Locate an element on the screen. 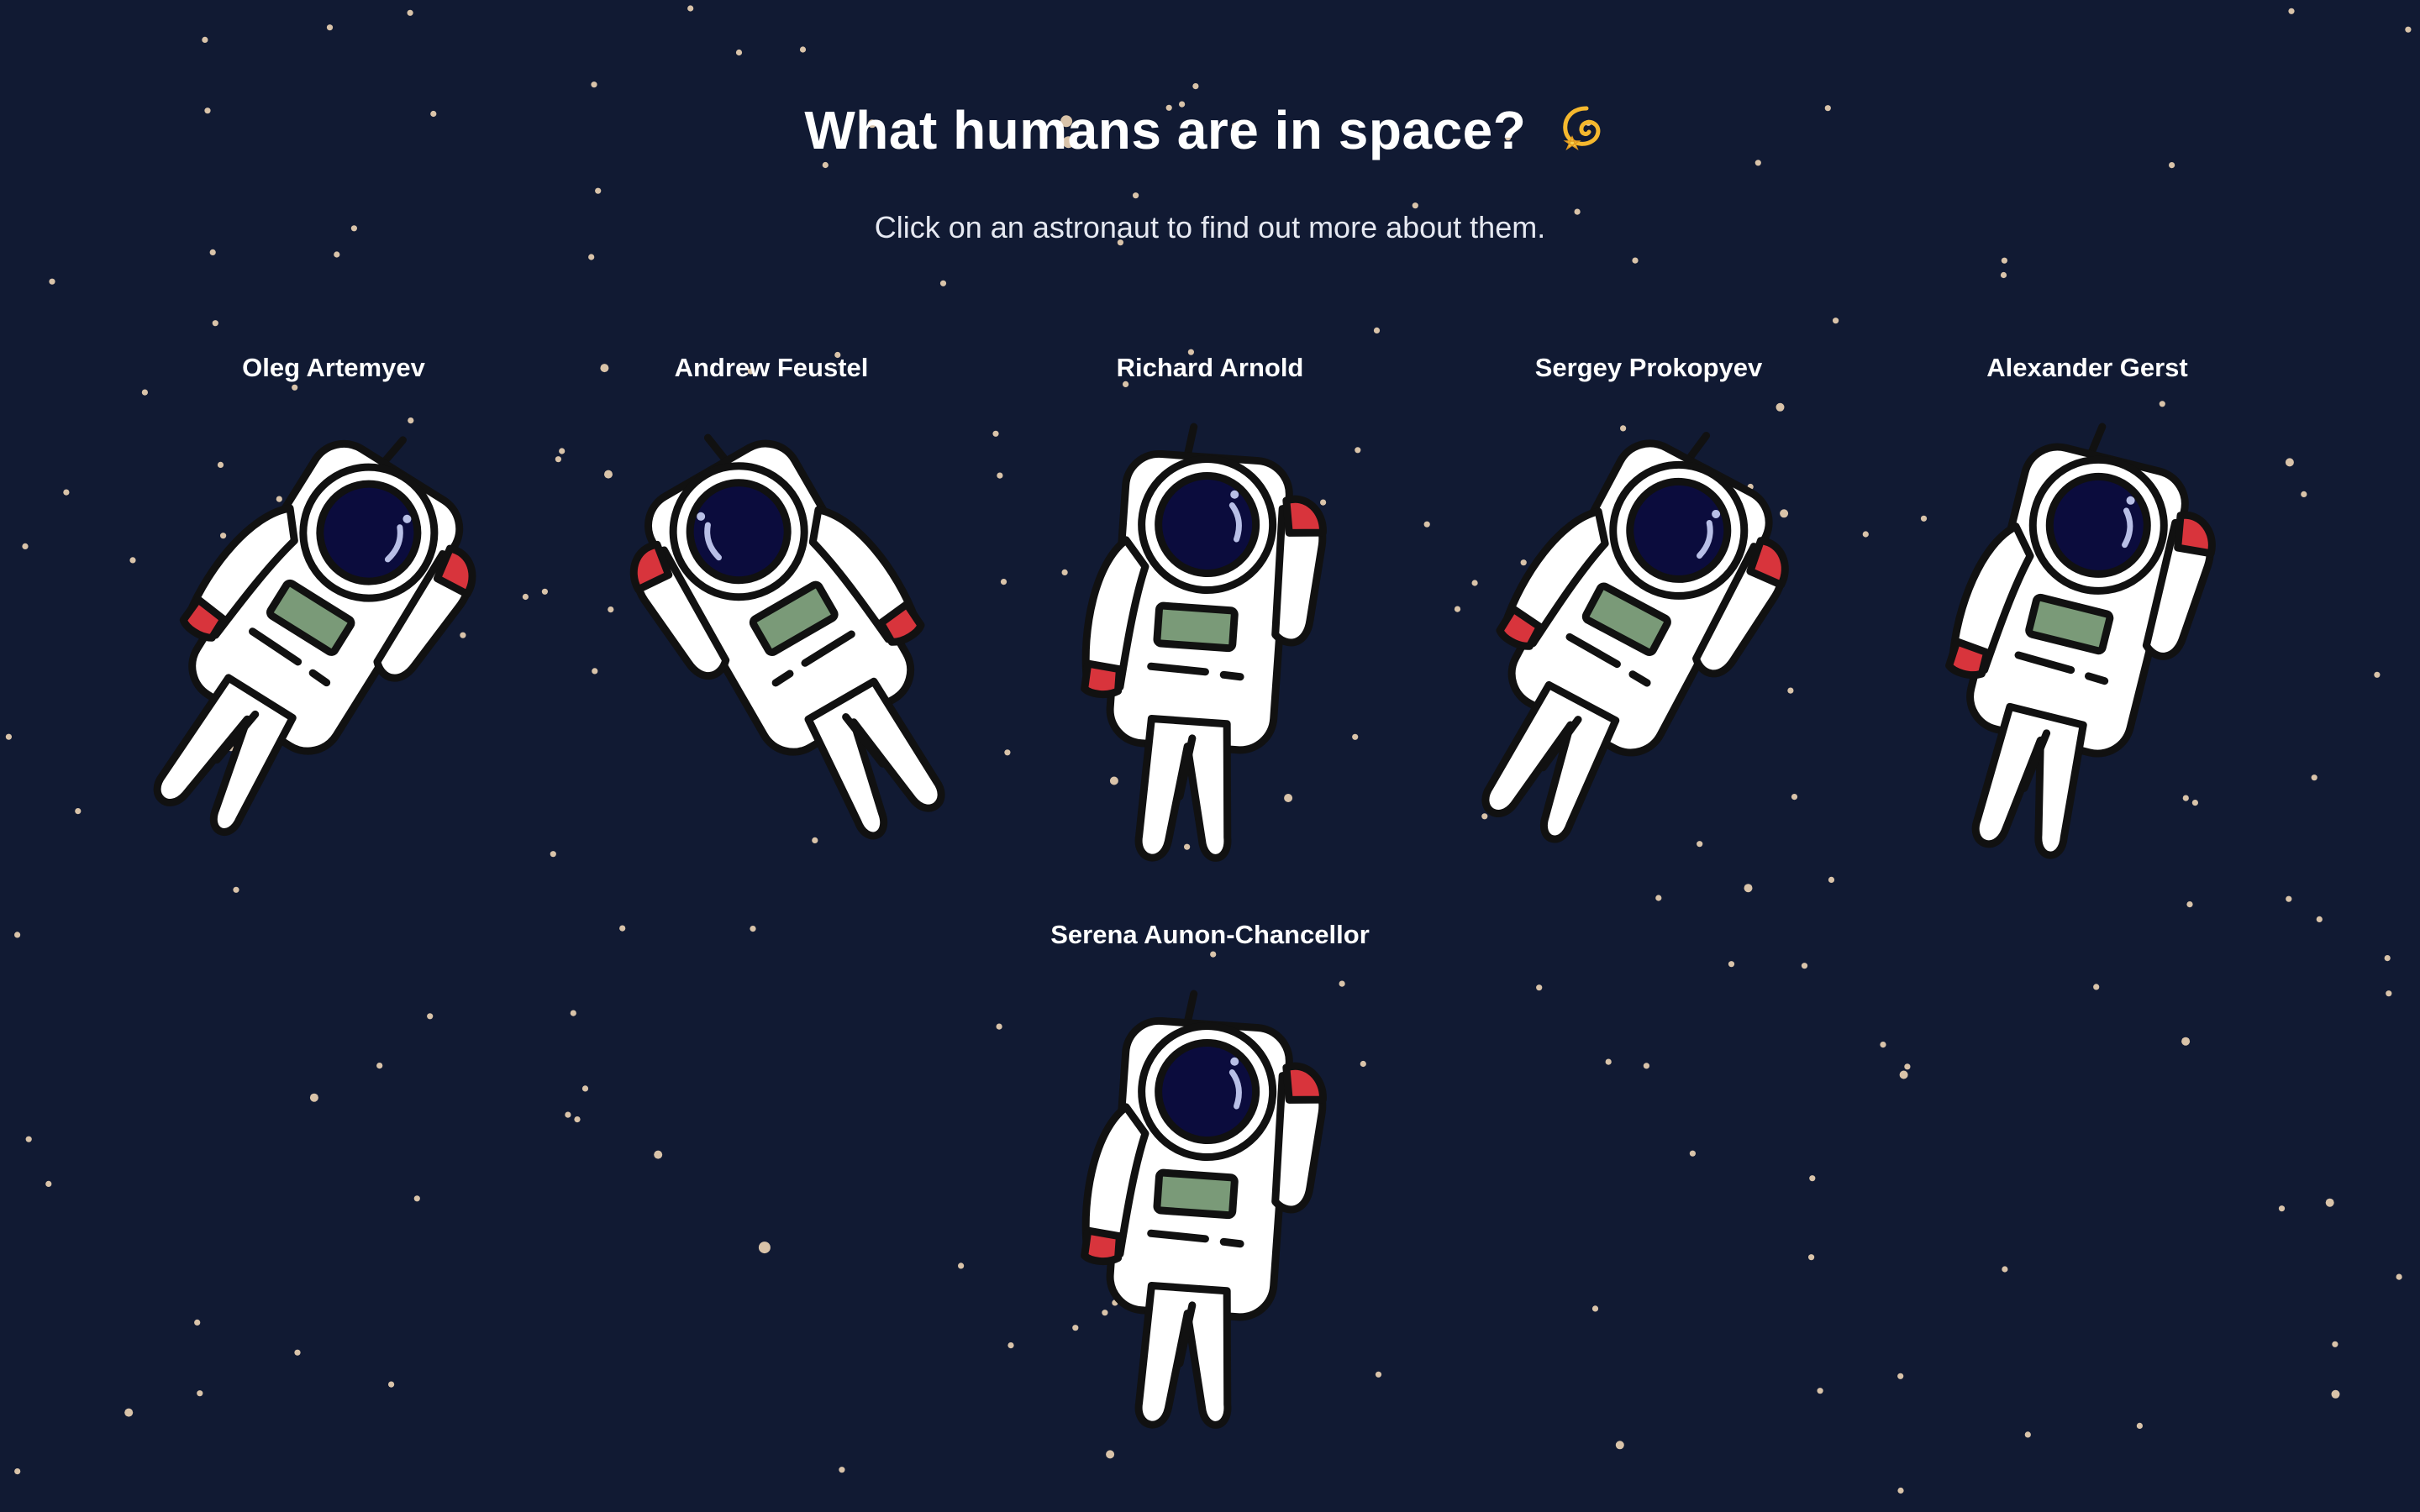 The height and width of the screenshot is (1512, 2420). astronaut-name: Richard Arnold is located at coordinates (1210, 368).